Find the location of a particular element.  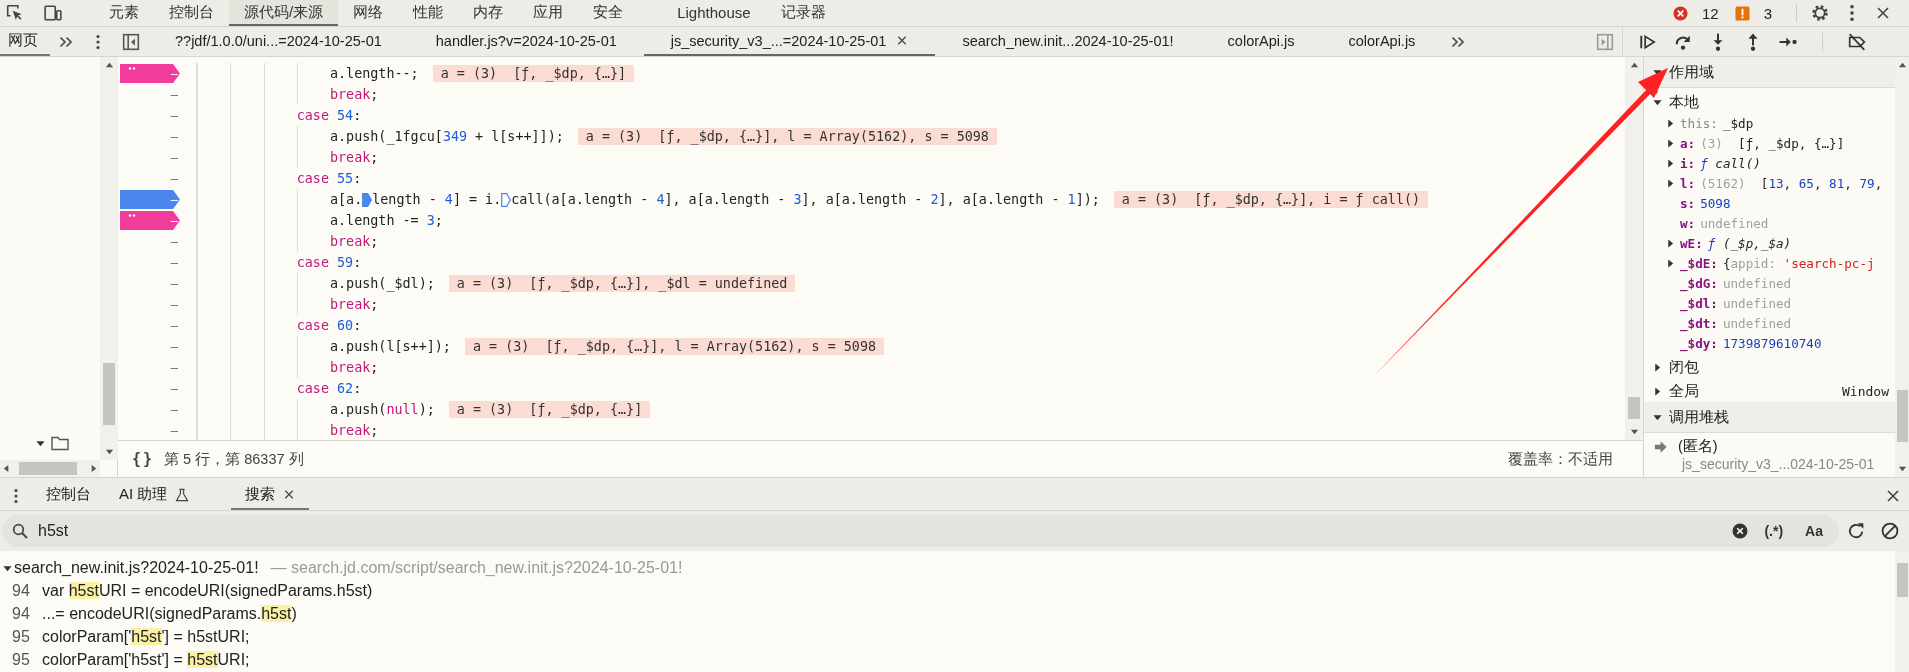

variable-value: ƒ (_$p,_$a) is located at coordinates (1749, 243).